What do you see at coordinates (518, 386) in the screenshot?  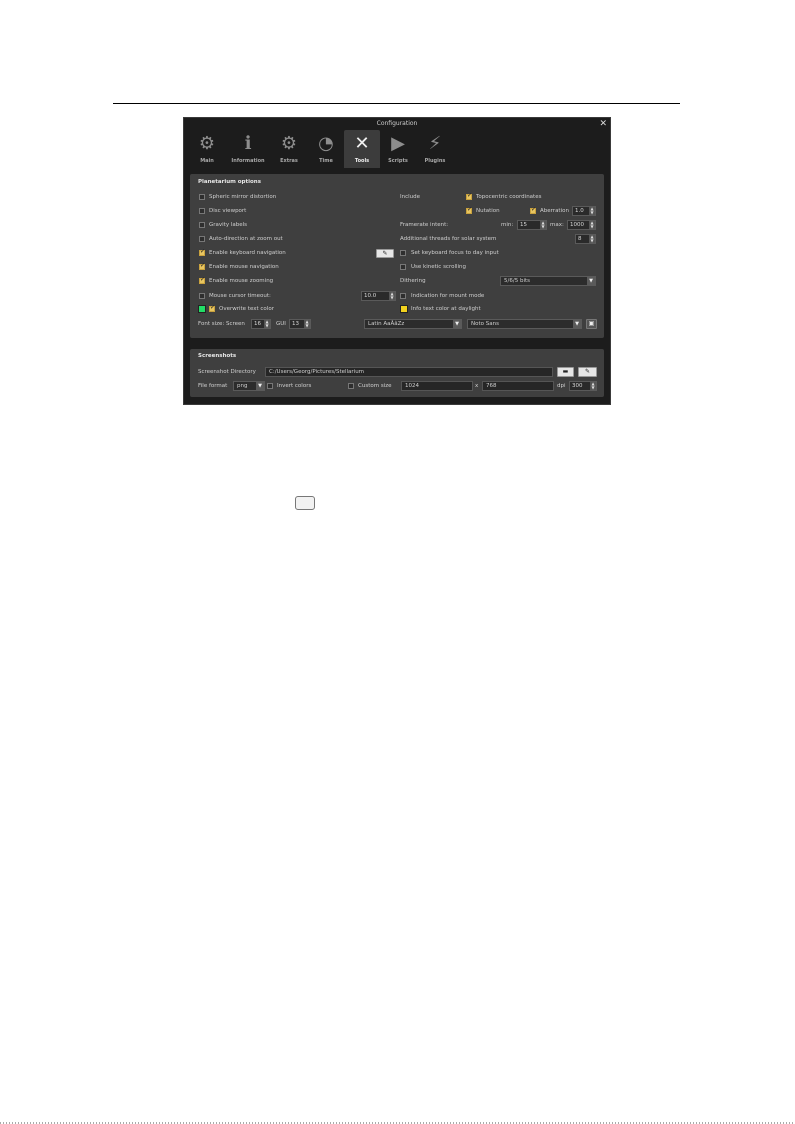 I see `custom-height-input: 768` at bounding box center [518, 386].